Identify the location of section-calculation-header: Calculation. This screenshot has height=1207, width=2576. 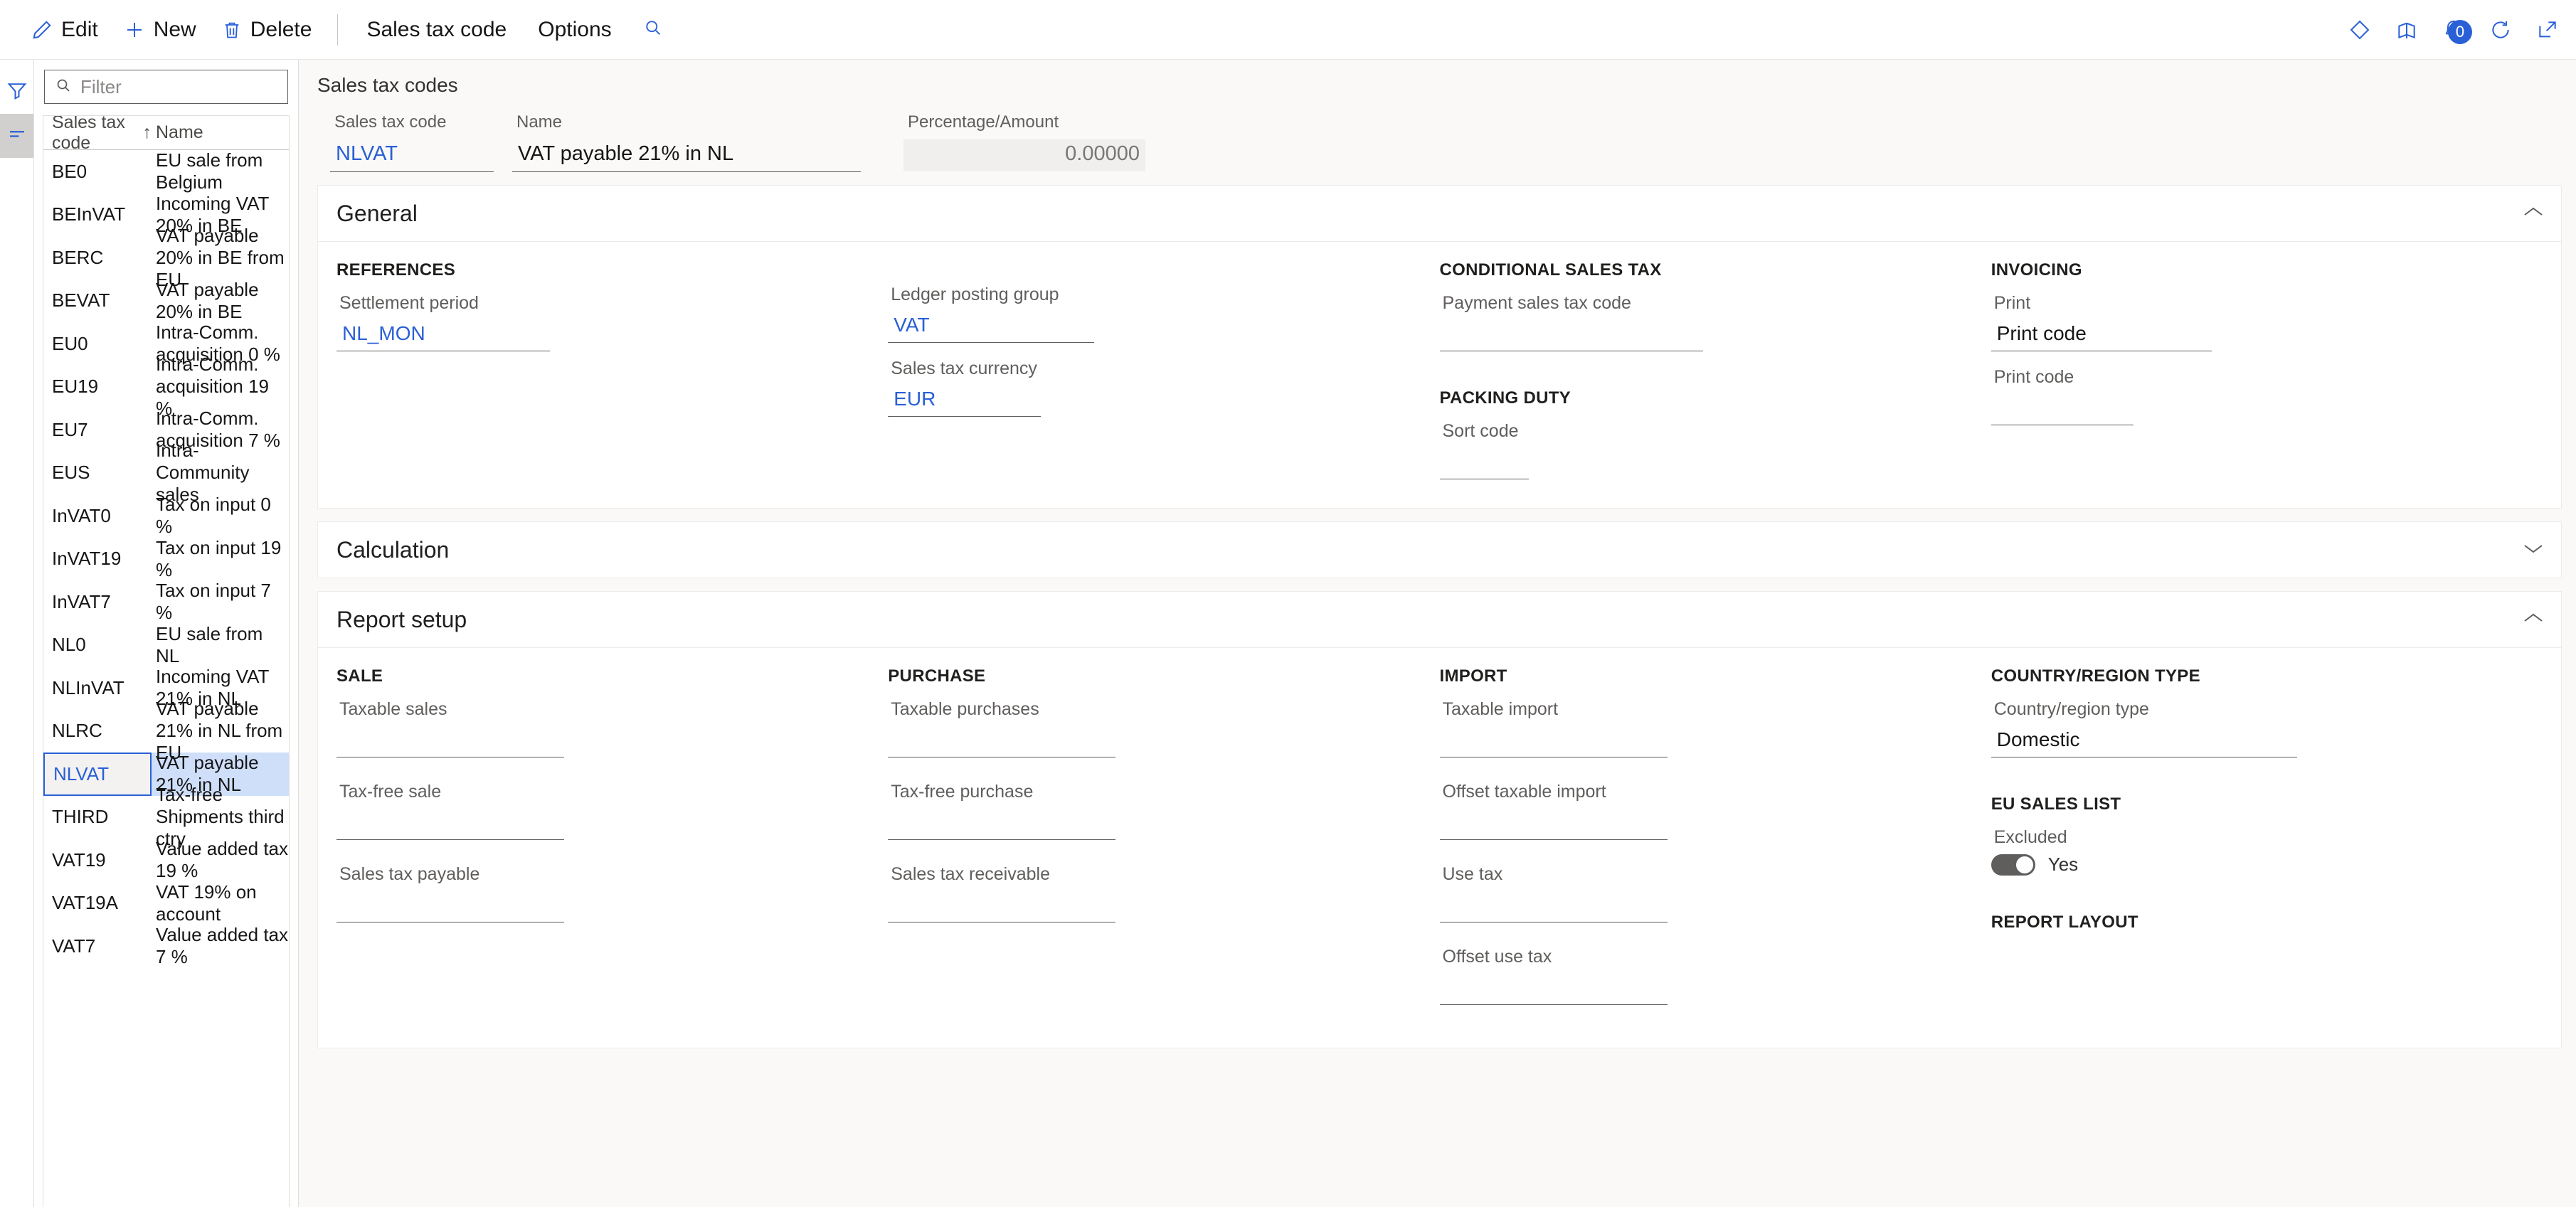
(1439, 550).